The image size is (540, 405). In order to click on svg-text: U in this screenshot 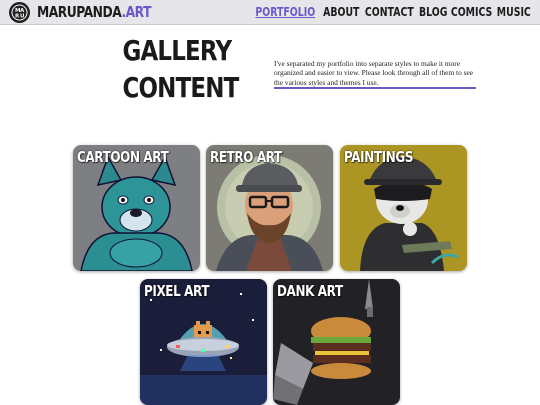, I will do `click(22, 17)`.